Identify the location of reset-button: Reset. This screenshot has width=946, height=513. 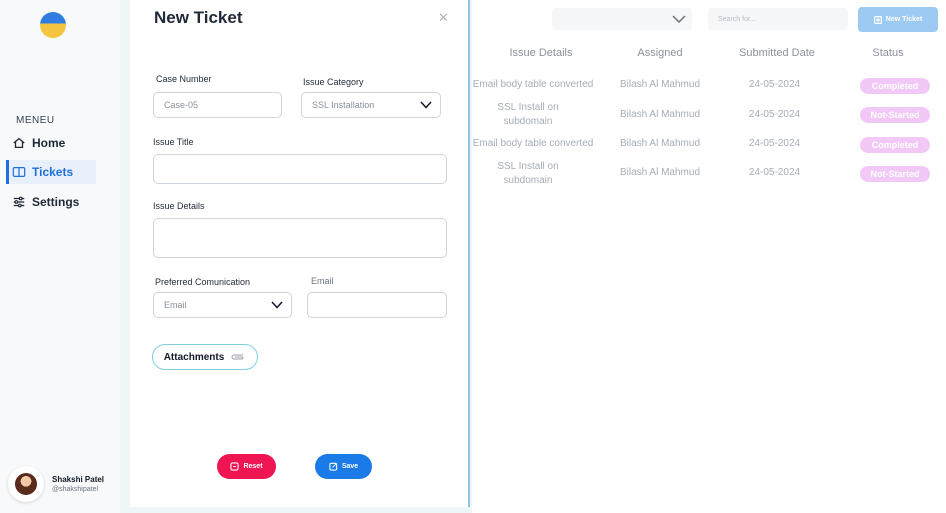
(246, 466).